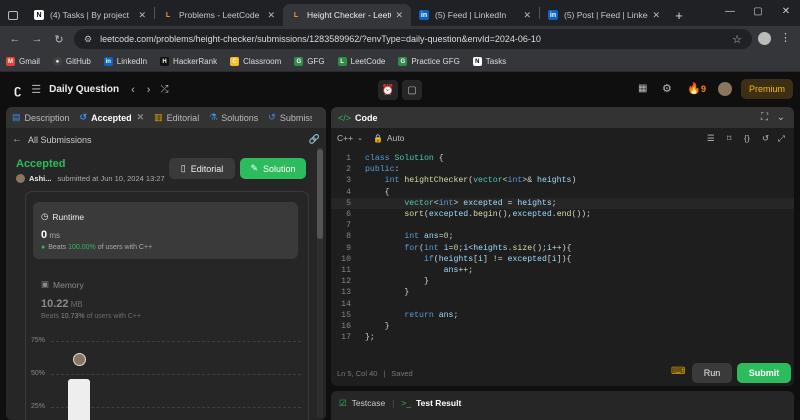 This screenshot has width=800, height=420. Describe the element at coordinates (369, 403) in the screenshot. I see `tab-testcase: Testcase` at that location.